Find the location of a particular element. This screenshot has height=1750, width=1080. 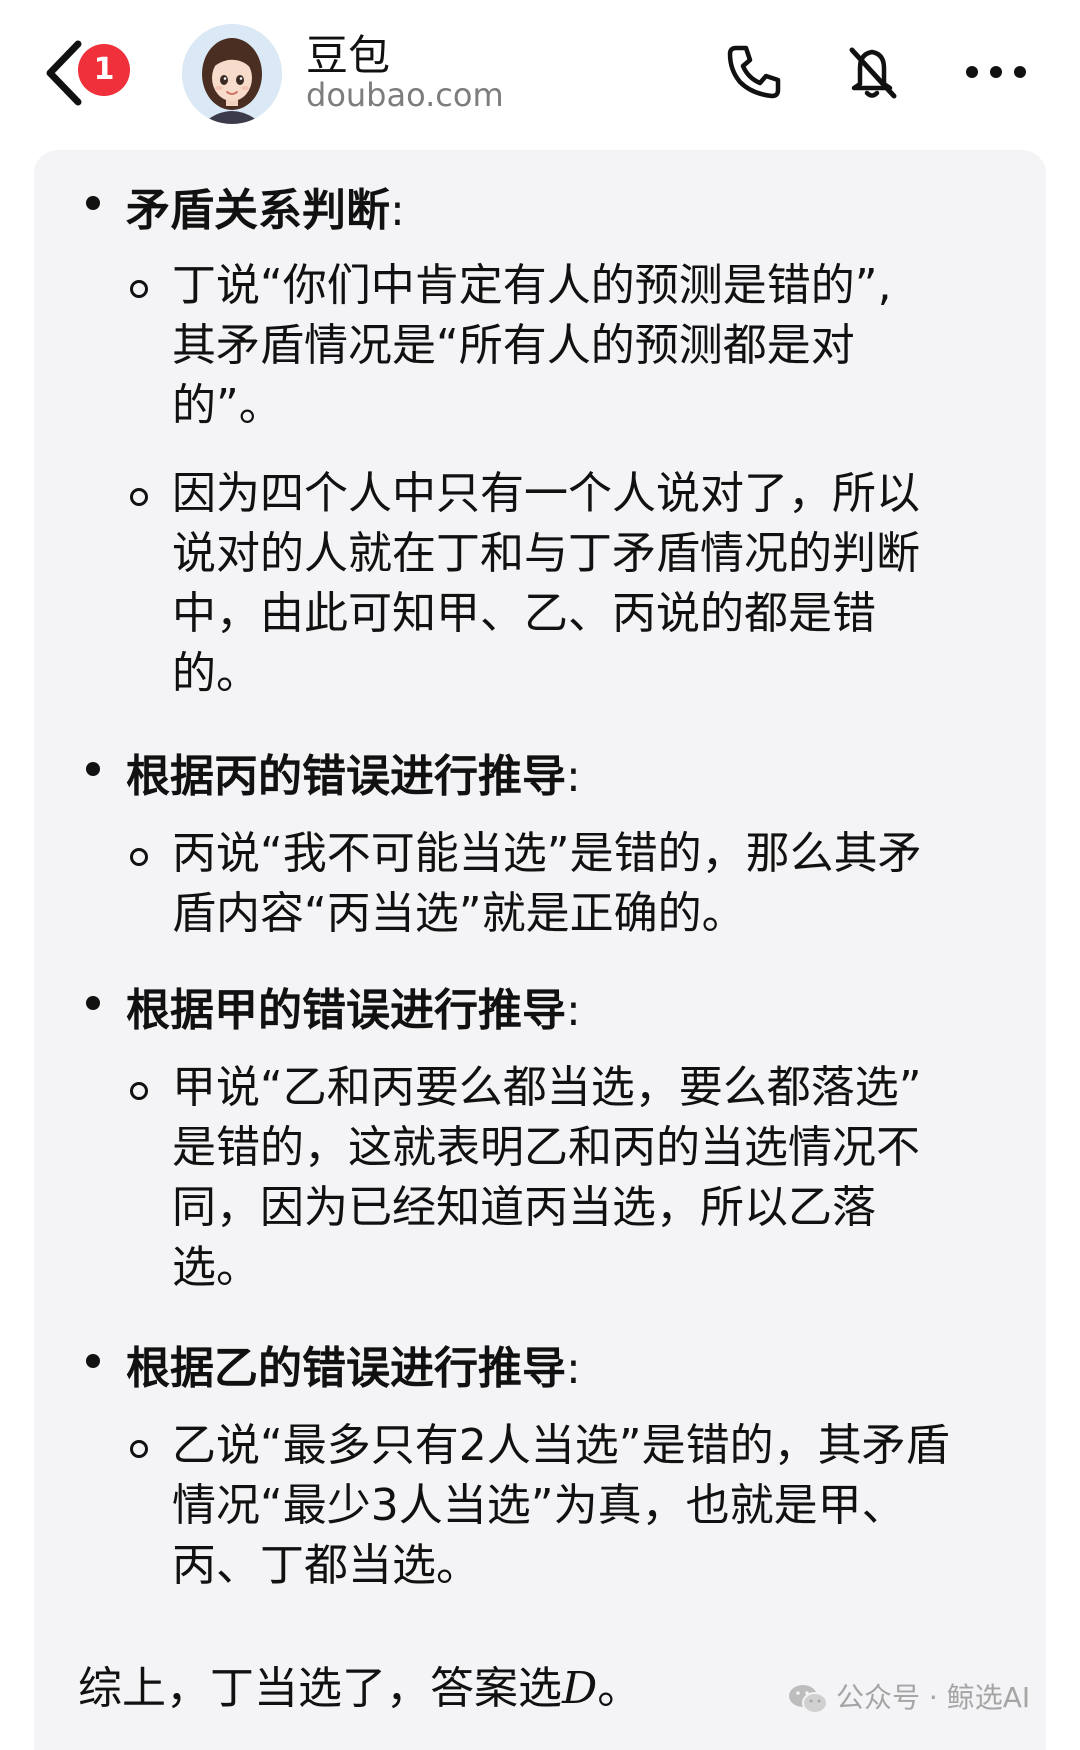

back-button: 1 is located at coordinates (94, 74).